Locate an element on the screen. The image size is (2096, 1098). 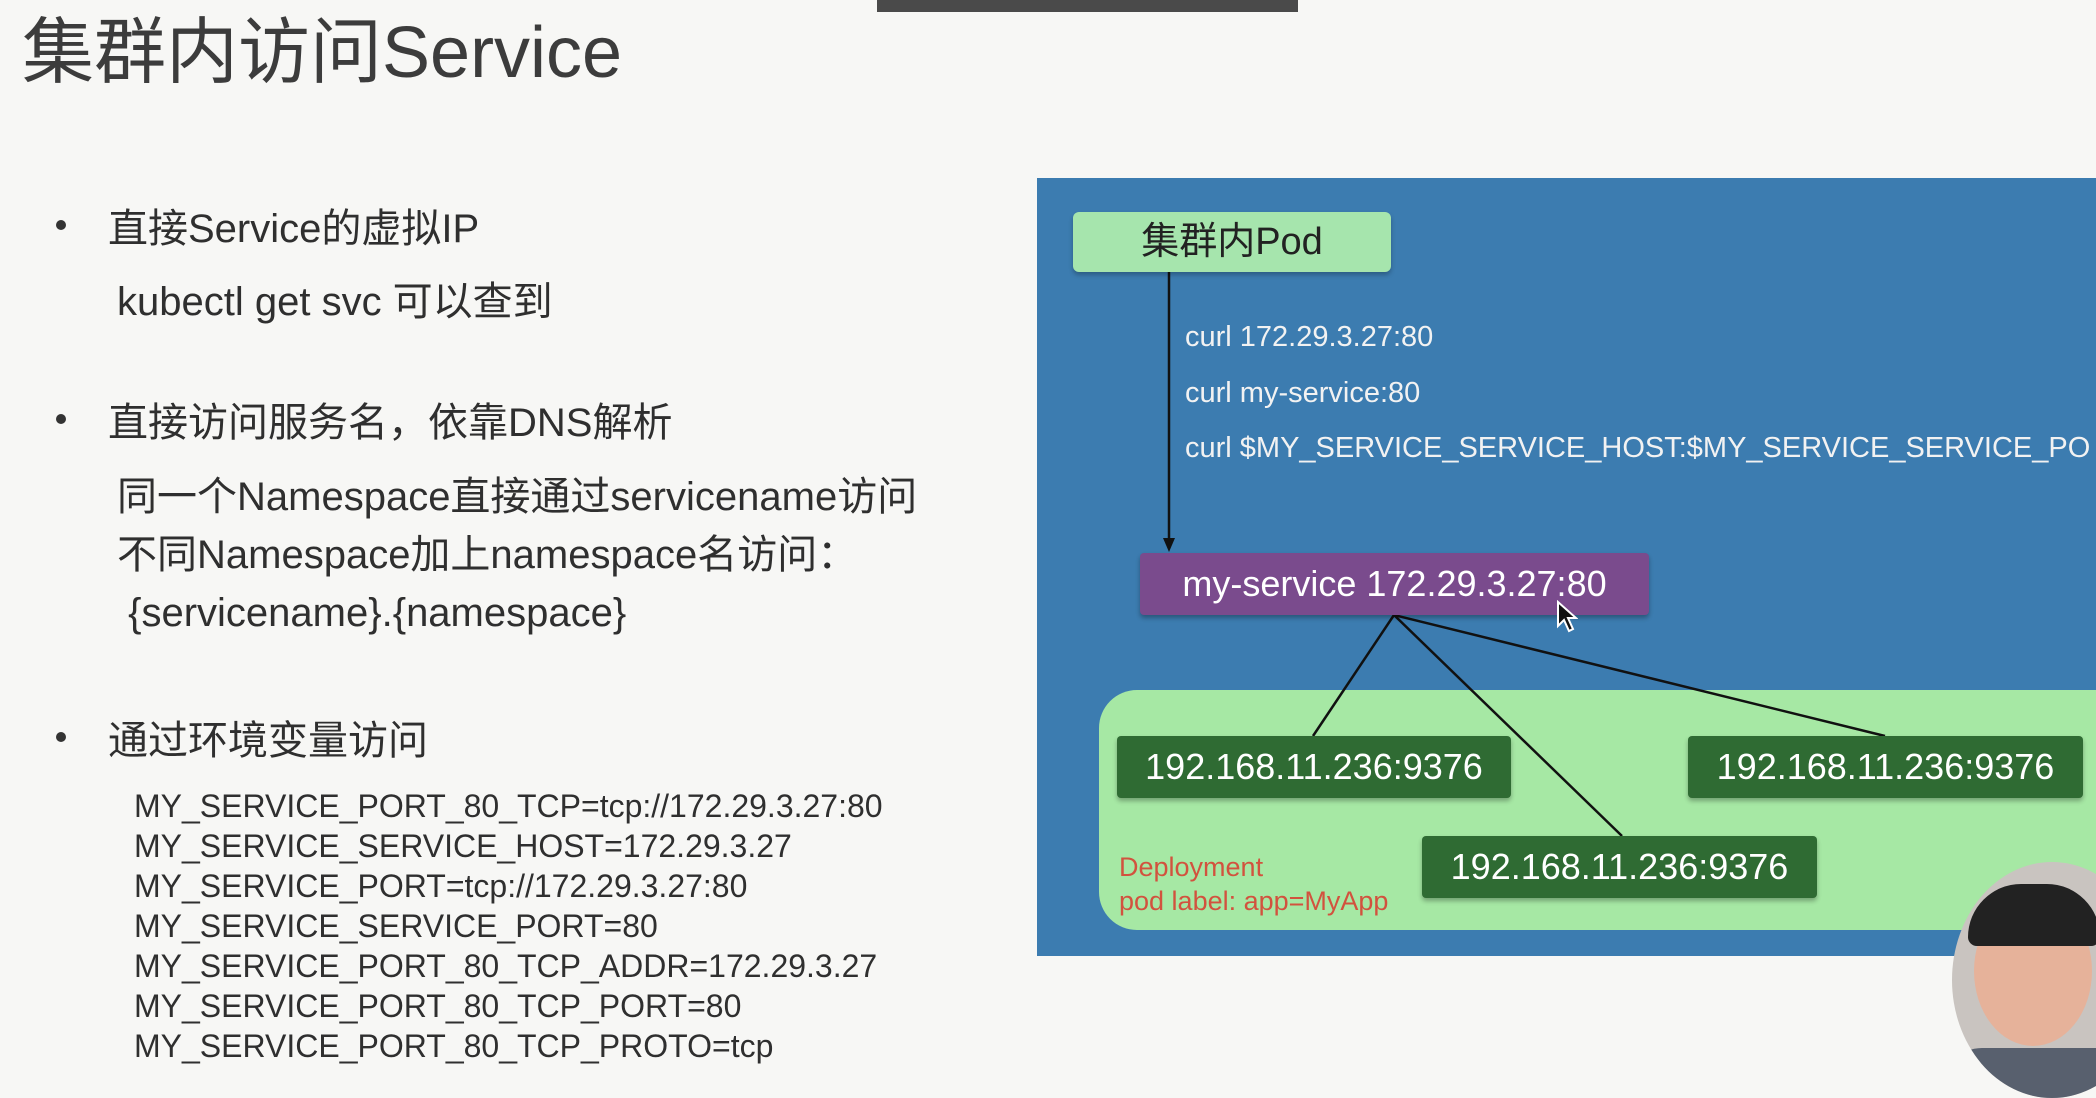
bullet-3-text: 通过环境变量访问 is located at coordinates (268, 741).